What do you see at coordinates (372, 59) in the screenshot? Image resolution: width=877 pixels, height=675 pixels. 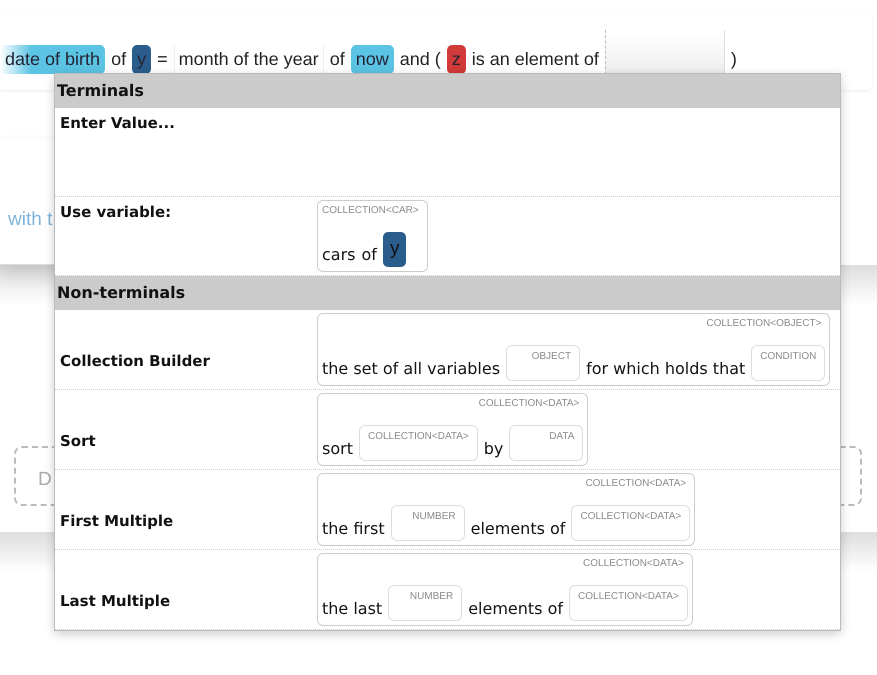 I see `expression-chip: now` at bounding box center [372, 59].